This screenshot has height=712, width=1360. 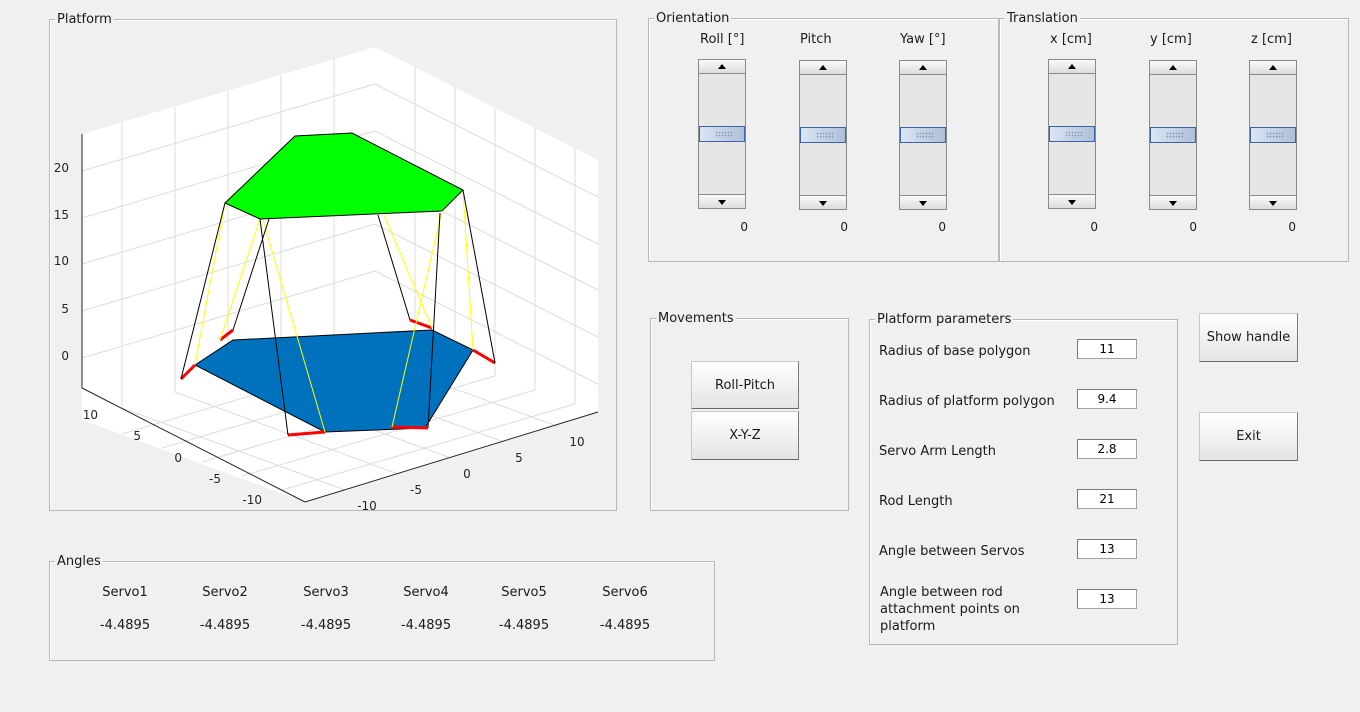 I want to click on y-slider-down-button, so click(x=1173, y=202).